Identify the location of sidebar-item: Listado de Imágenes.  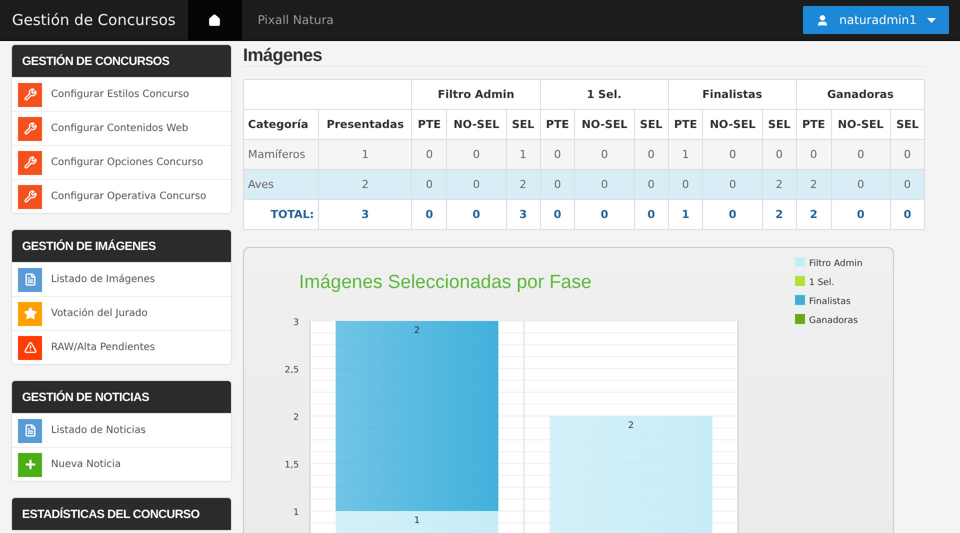
(121, 279).